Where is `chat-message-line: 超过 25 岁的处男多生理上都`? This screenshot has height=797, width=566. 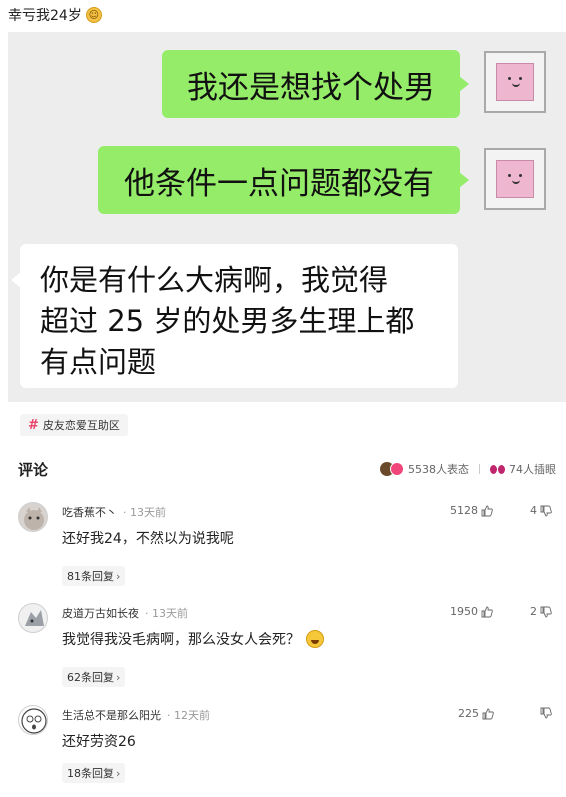 chat-message-line: 超过 25 岁的处男多生理上都 is located at coordinates (227, 321).